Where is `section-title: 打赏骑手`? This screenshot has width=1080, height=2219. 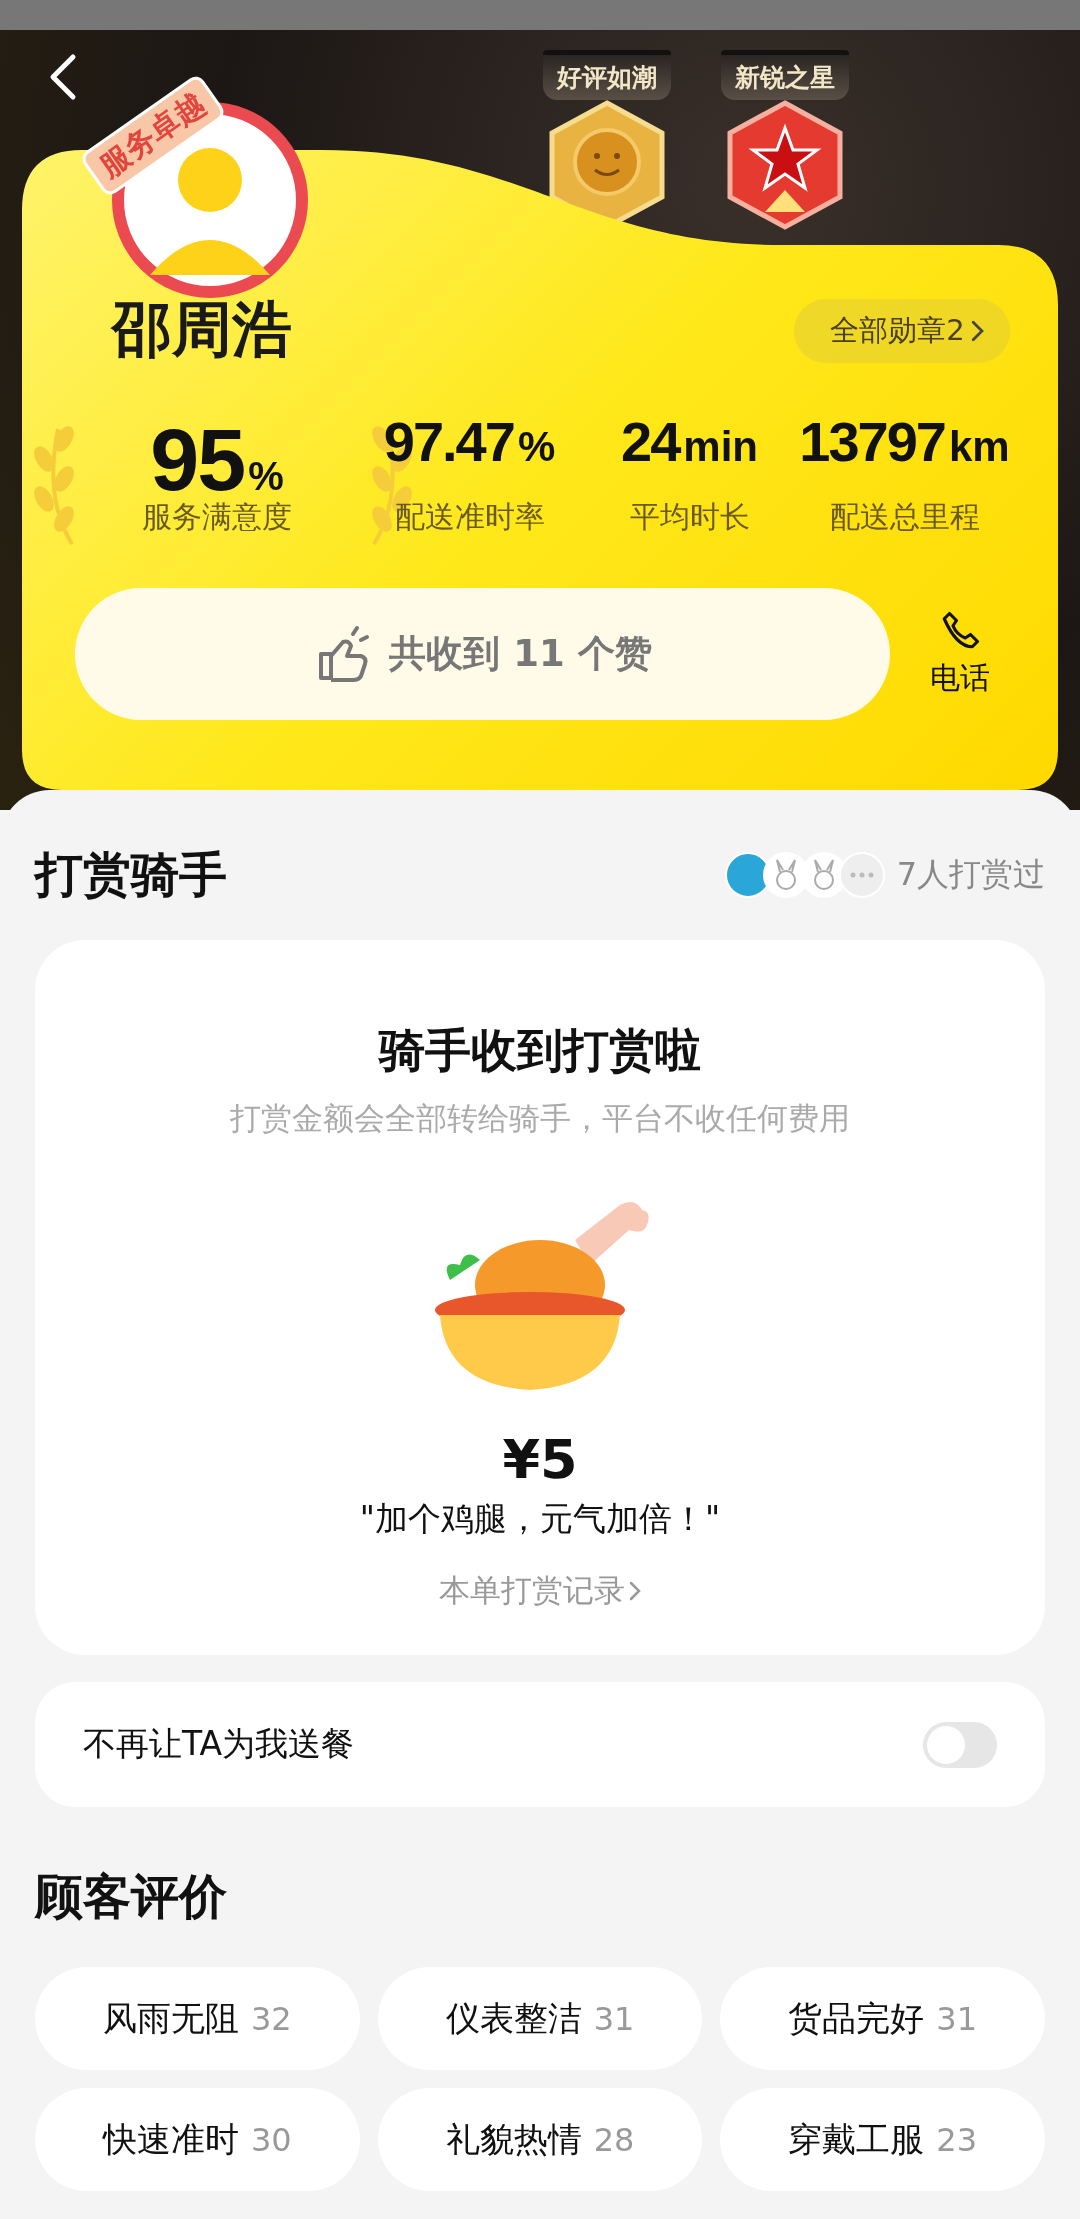 section-title: 打赏骑手 is located at coordinates (131, 874).